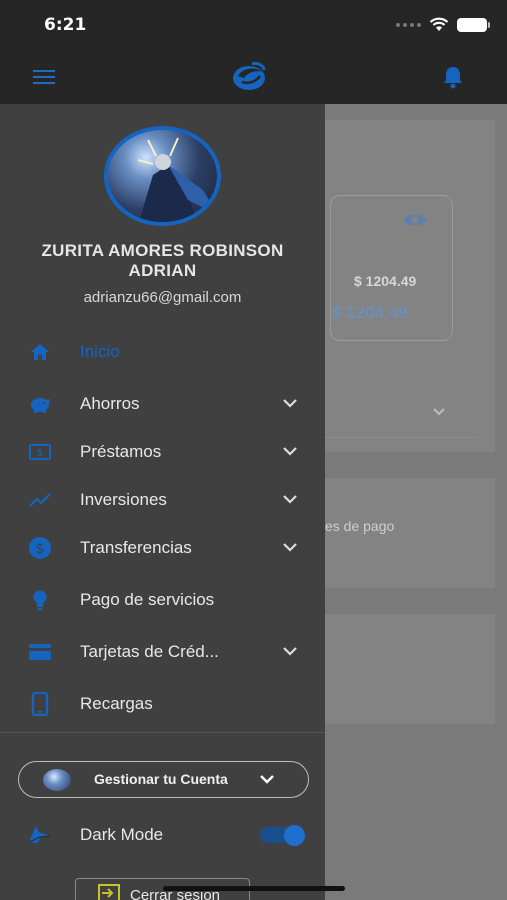 The image size is (507, 900). What do you see at coordinates (116, 703) in the screenshot?
I see `menu-item-label: Recargas` at bounding box center [116, 703].